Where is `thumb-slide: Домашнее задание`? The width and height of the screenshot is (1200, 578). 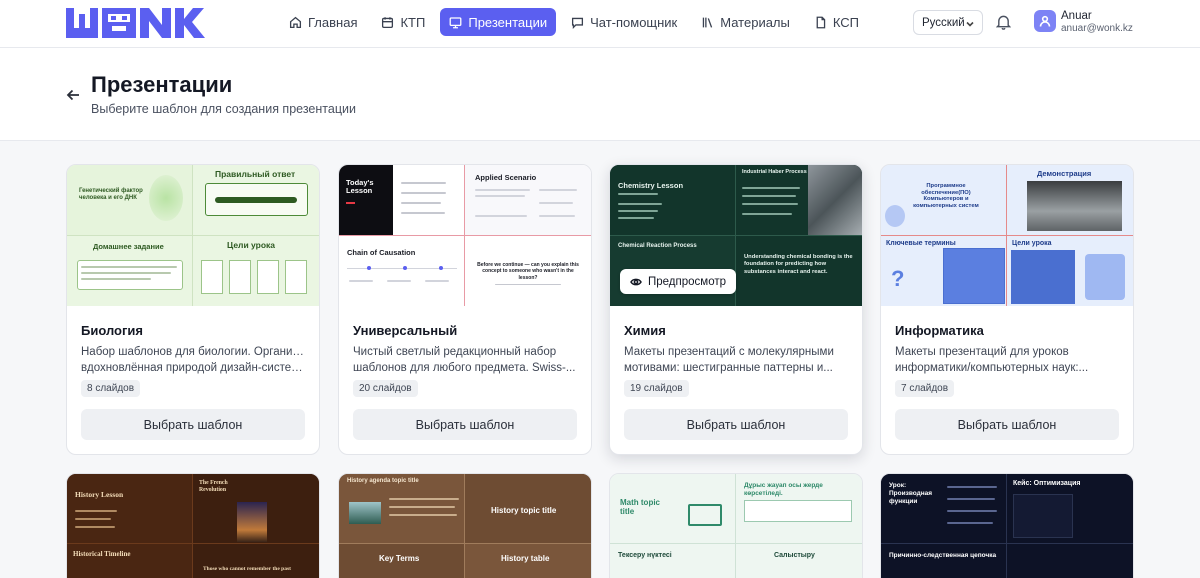 thumb-slide: Домашнее задание is located at coordinates (130, 270).